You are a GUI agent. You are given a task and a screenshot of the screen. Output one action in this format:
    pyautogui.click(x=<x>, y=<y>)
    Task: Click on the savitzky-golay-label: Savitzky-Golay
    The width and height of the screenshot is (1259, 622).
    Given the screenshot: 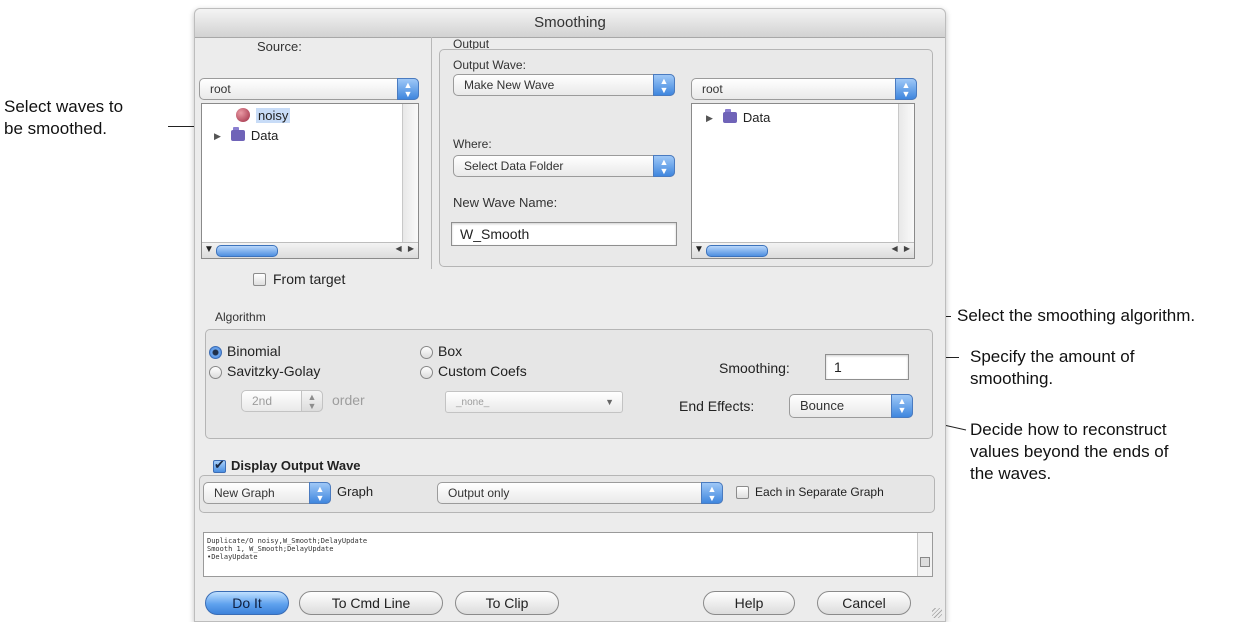 What is the action you would take?
    pyautogui.click(x=274, y=371)
    